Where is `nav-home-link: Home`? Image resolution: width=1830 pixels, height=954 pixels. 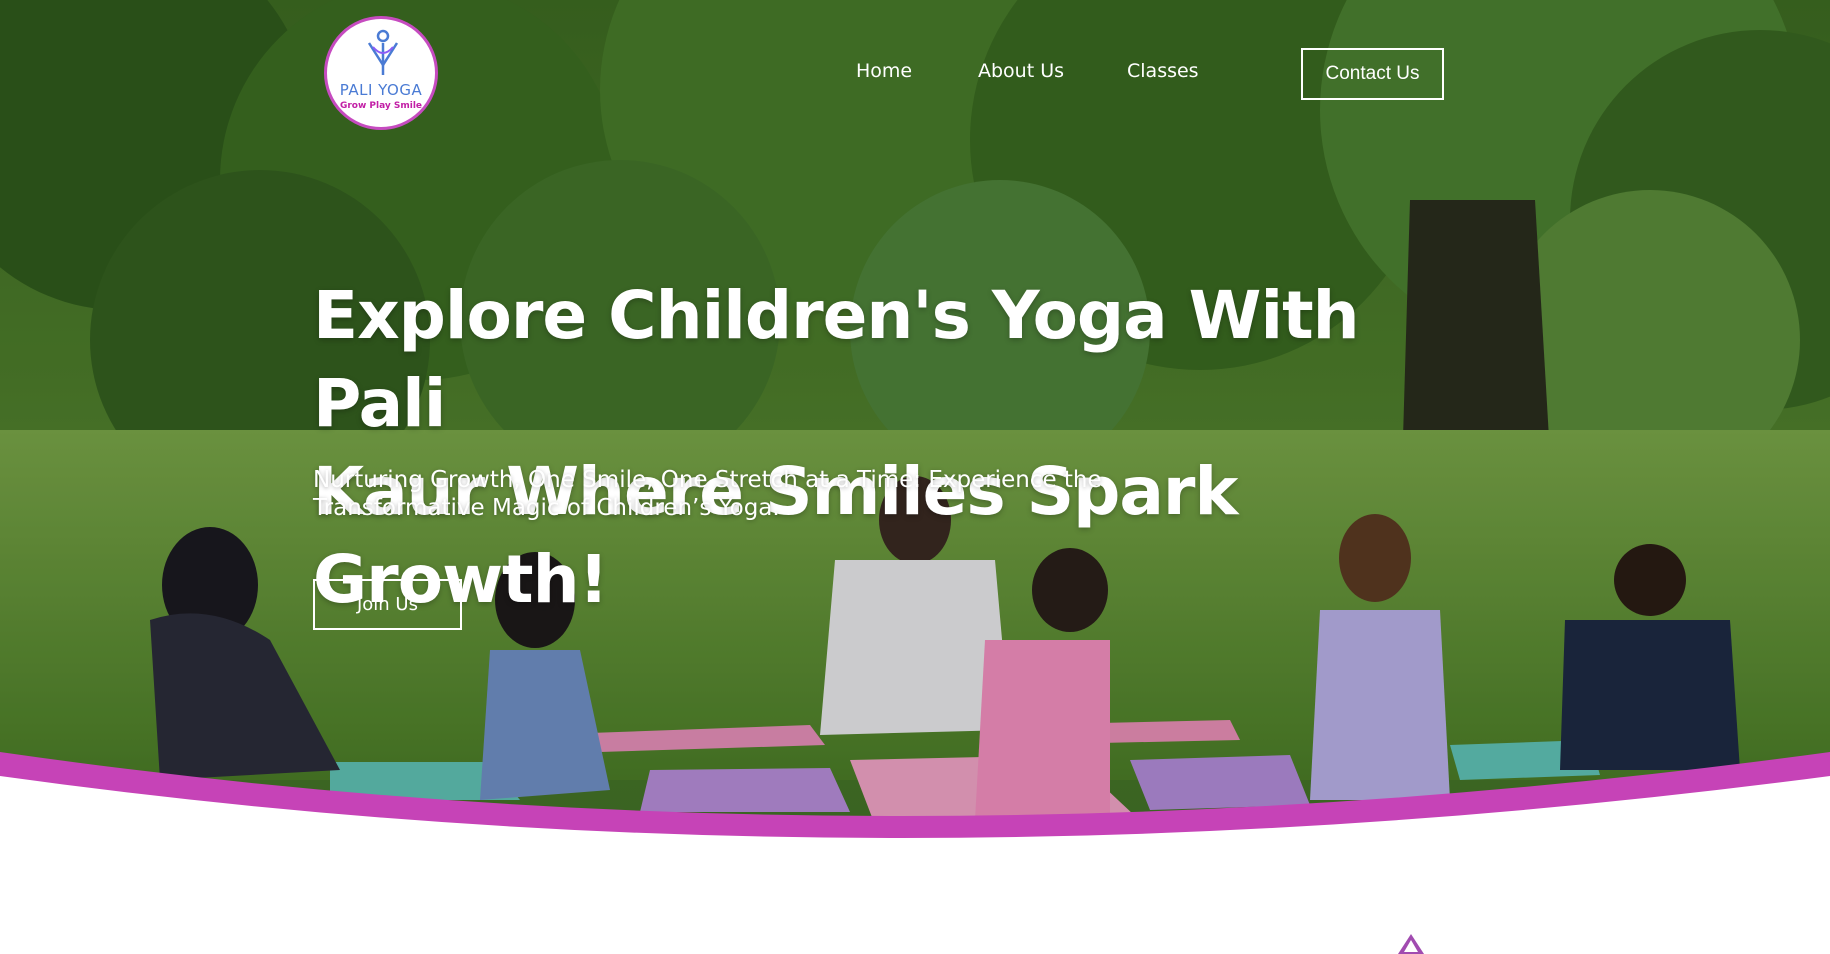
nav-home-link: Home is located at coordinates (884, 71).